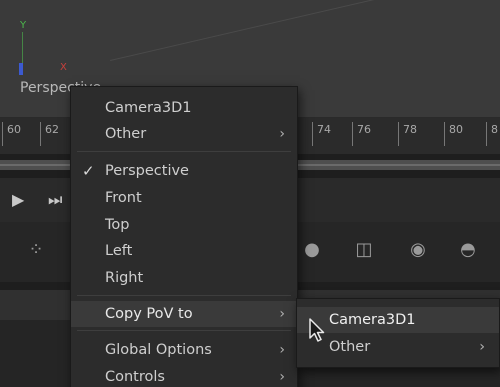  What do you see at coordinates (468, 250) in the screenshot?
I see `dome-tool-icon: ◓` at bounding box center [468, 250].